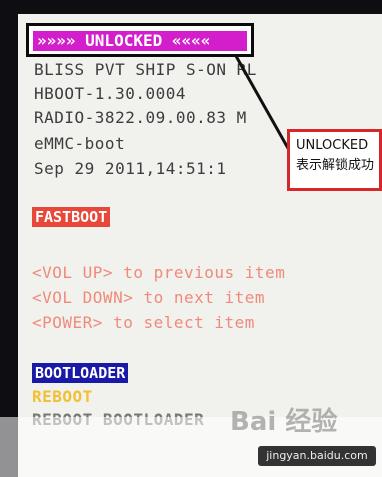  I want to click on watermark-url: jingyan.baidu.com, so click(317, 456).